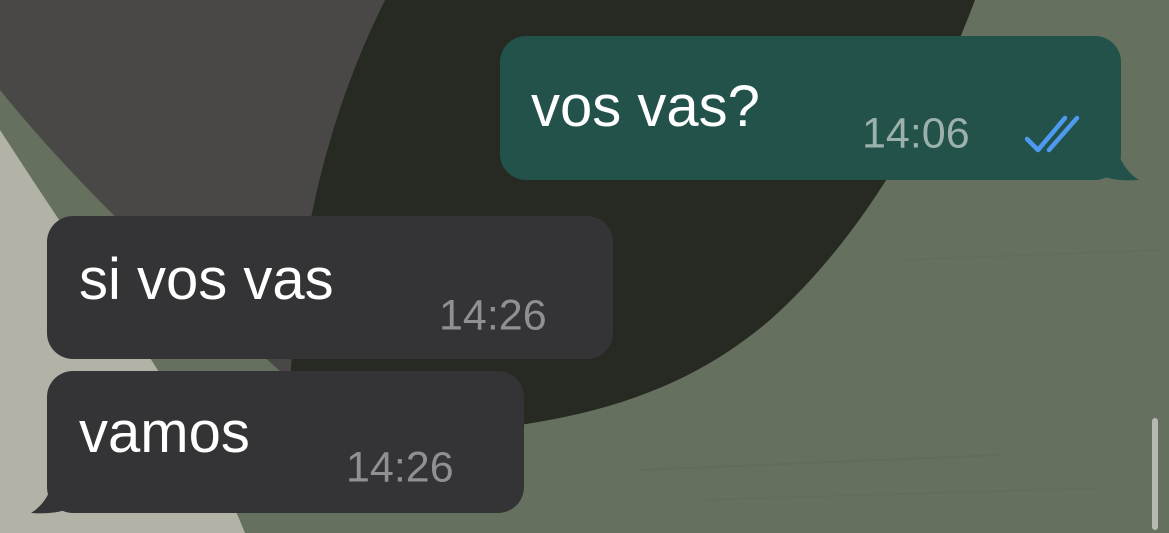 This screenshot has width=1169, height=533. I want to click on chat-scrollbar, so click(1155, 474).